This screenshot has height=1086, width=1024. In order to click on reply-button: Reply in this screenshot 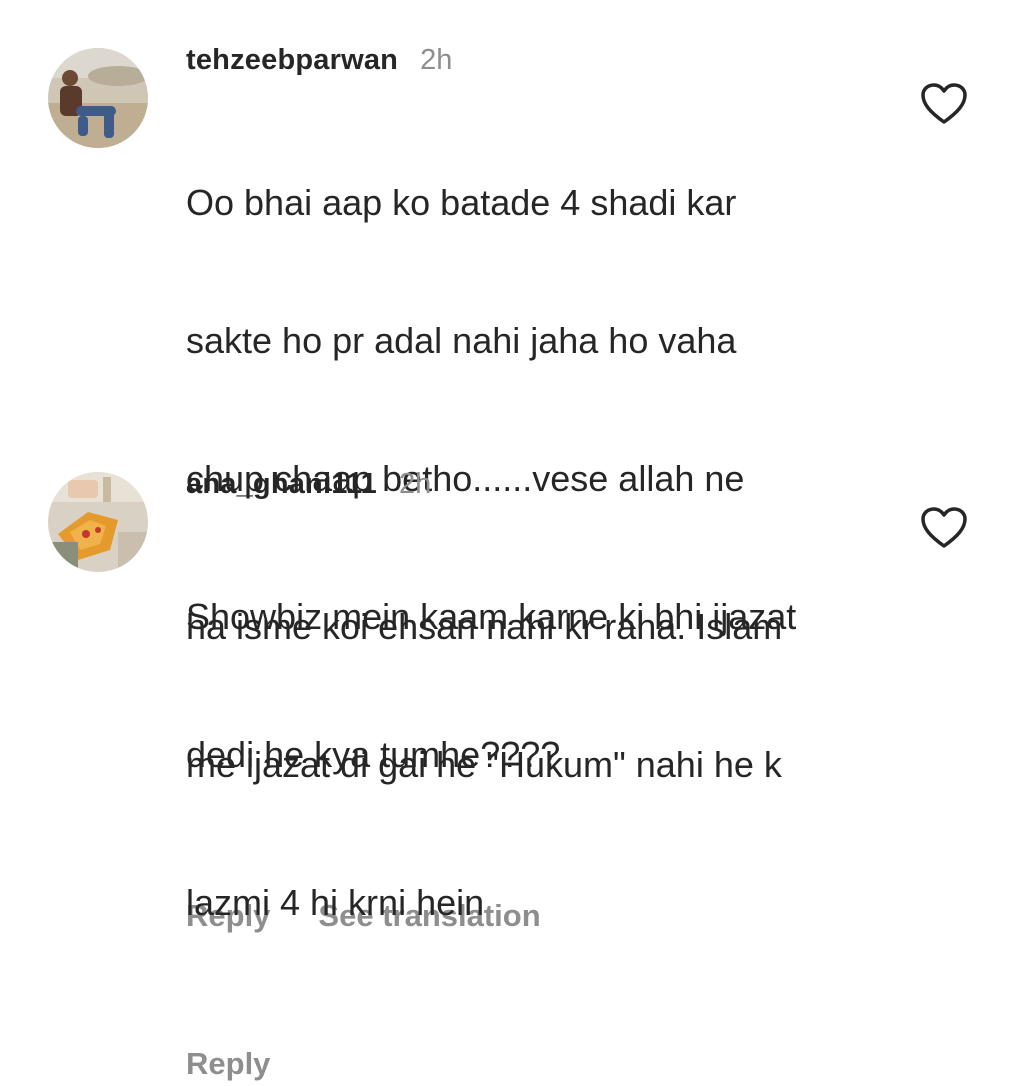, I will do `click(228, 1064)`.